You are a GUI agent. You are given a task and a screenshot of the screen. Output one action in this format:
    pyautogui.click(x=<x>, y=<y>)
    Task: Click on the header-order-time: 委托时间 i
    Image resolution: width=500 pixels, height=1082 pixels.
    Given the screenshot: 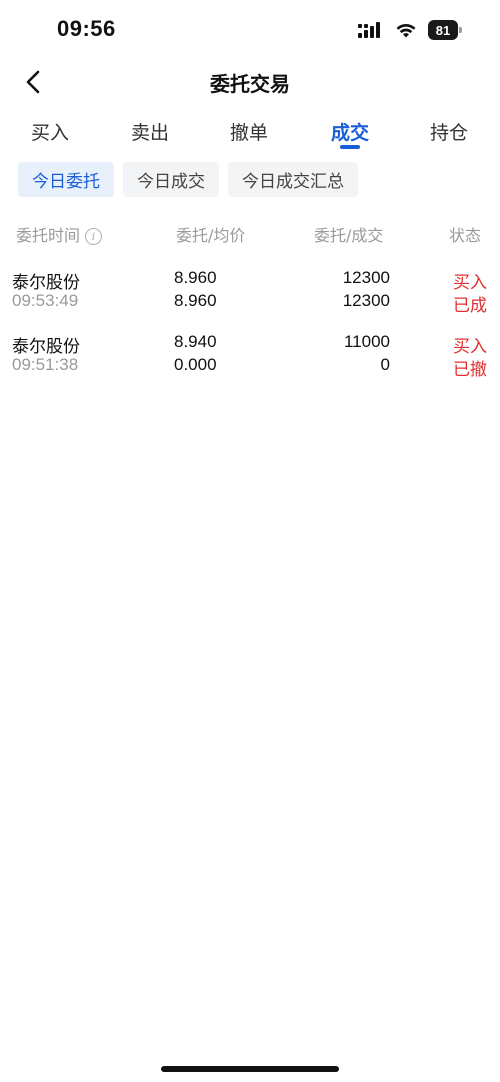 What is the action you would take?
    pyautogui.click(x=59, y=234)
    